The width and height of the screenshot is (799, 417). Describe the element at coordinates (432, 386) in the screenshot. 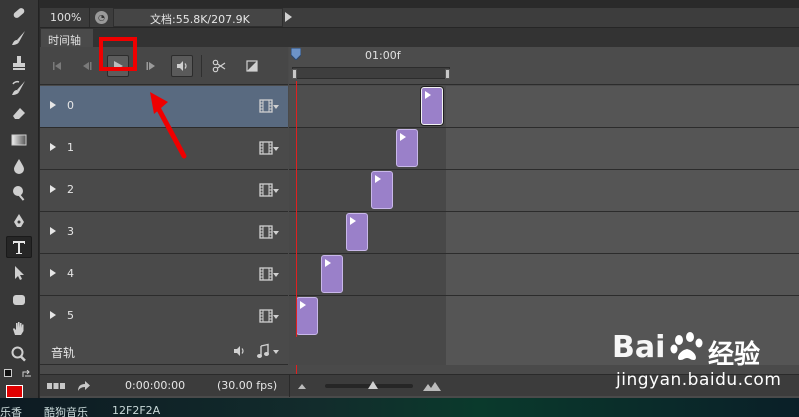

I see `zoom-in-mountains-icon` at that location.